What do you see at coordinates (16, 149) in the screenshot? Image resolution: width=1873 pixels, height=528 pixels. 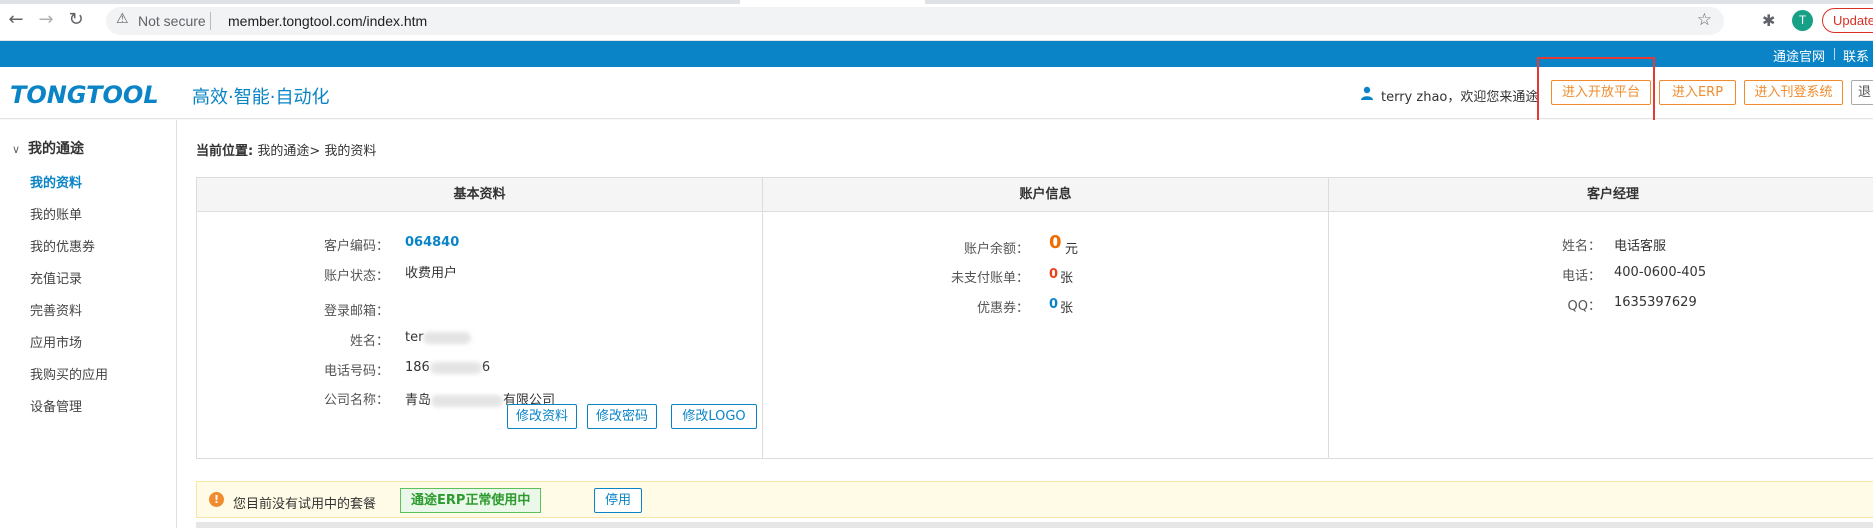 I see `chevron-down-icon: ∨` at bounding box center [16, 149].